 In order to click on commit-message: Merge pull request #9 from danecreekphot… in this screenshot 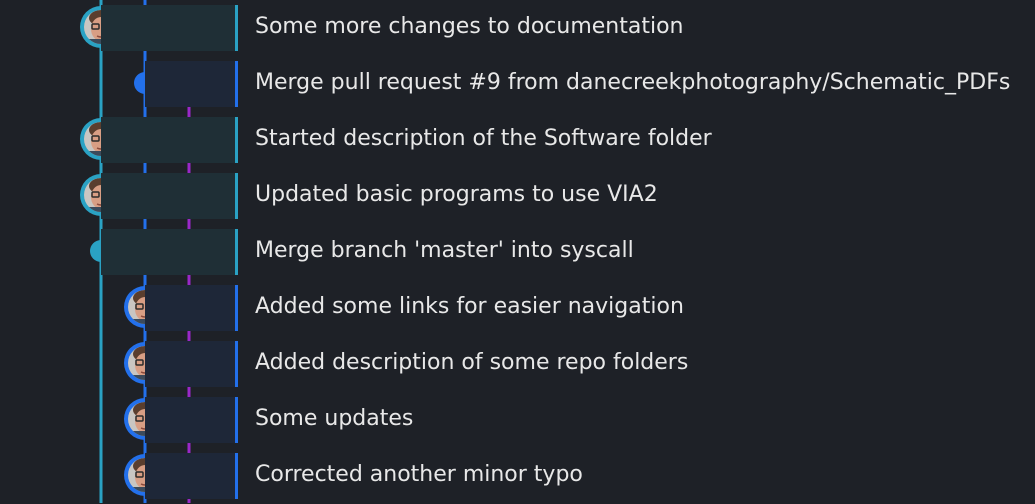, I will do `click(633, 82)`.